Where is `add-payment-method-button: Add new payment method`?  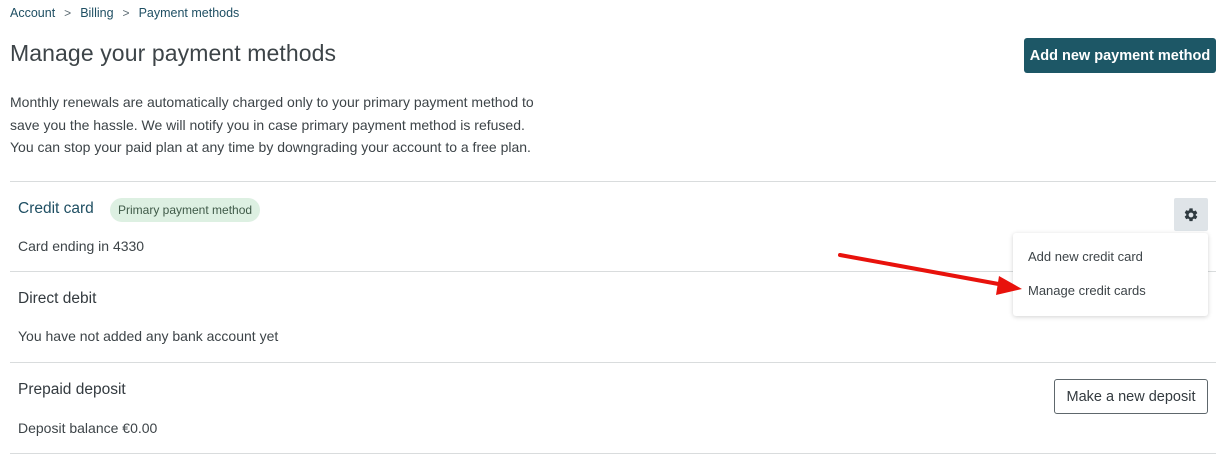
add-payment-method-button: Add new payment method is located at coordinates (1120, 55).